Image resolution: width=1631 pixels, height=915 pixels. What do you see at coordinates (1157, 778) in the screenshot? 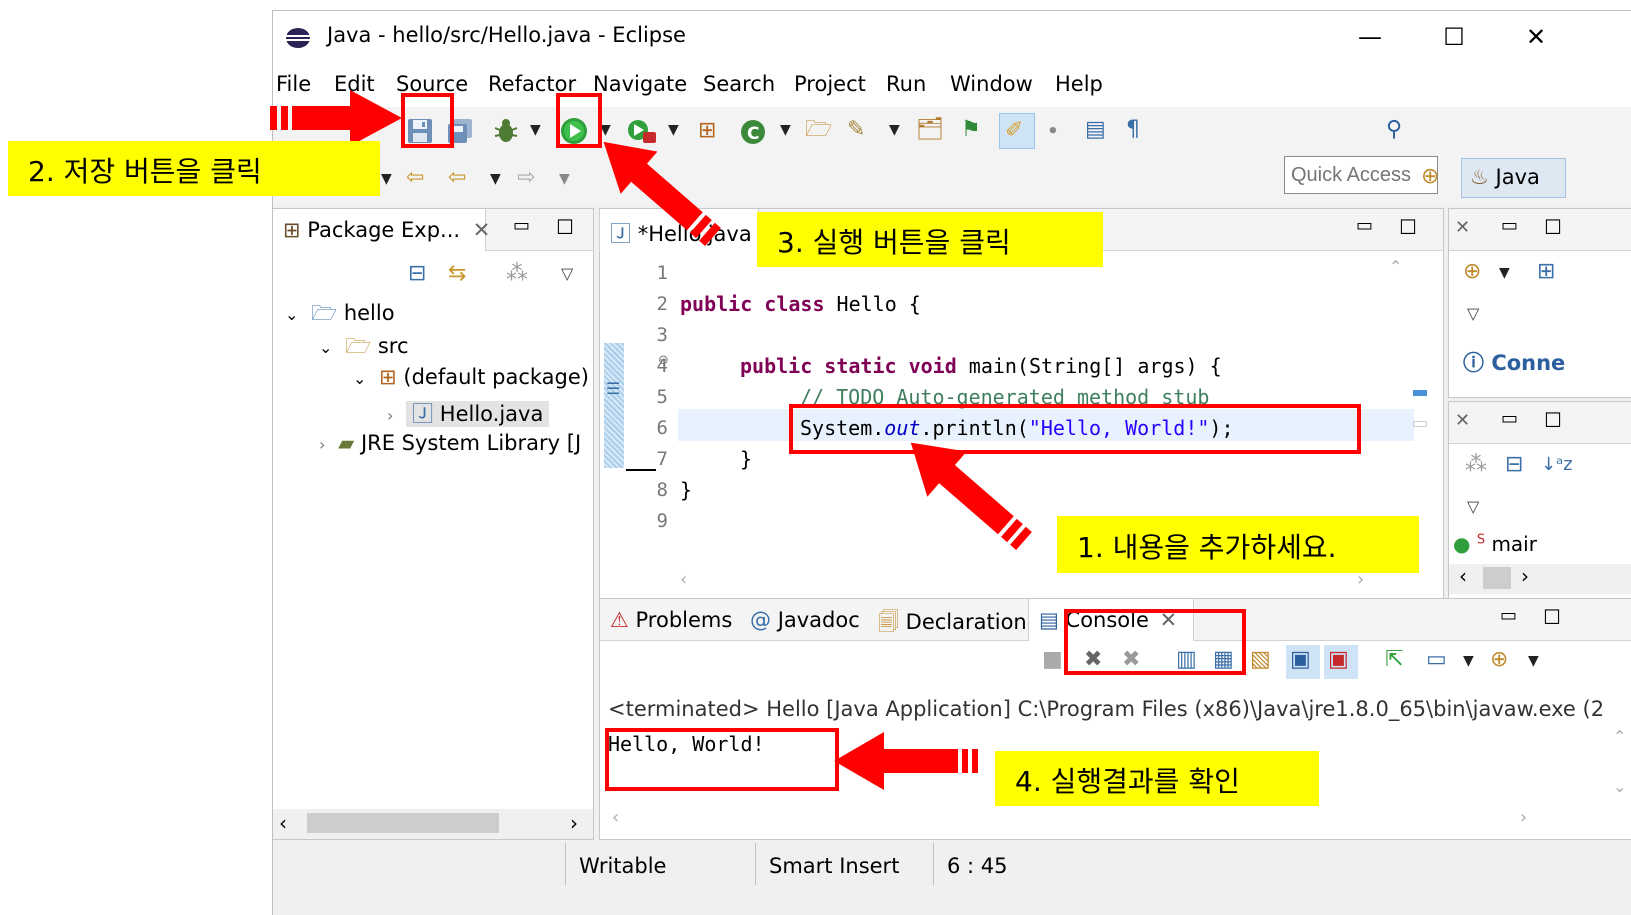
I see `annotation-step-4: 4. 실행결과를 확인` at bounding box center [1157, 778].